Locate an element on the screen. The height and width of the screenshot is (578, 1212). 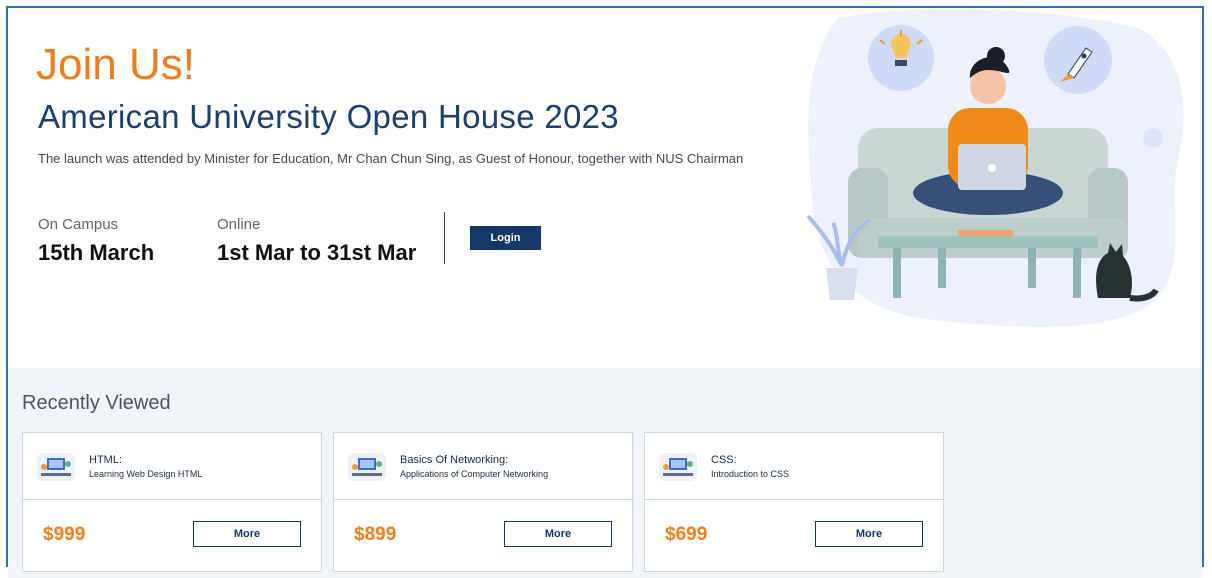
course-card: CSS: Introduction to CSS $699 More is located at coordinates (794, 502).